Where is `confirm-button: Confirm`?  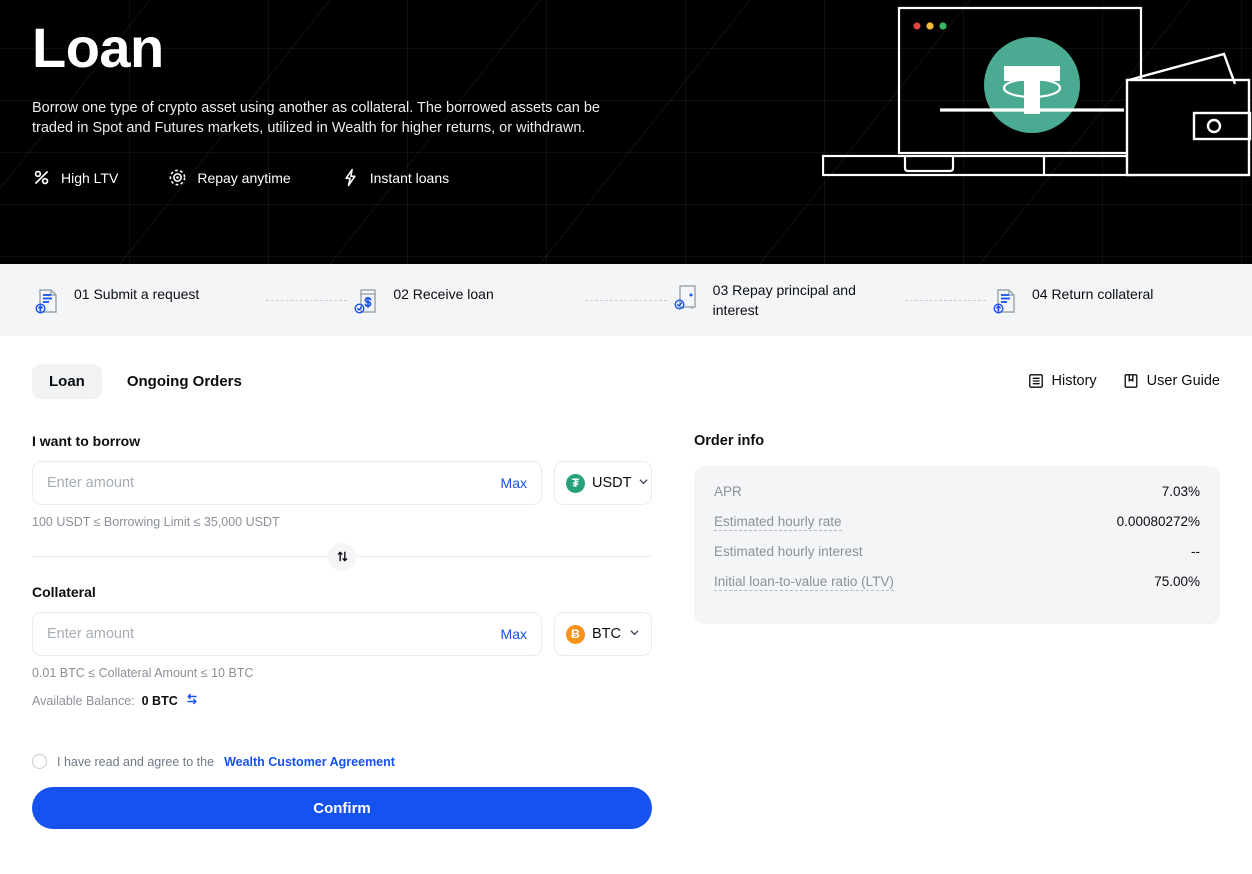
confirm-button: Confirm is located at coordinates (342, 808).